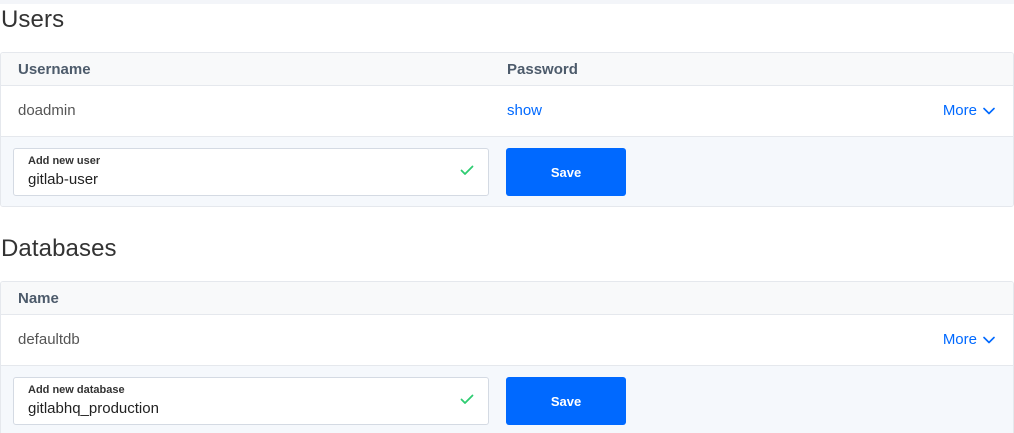 This screenshot has width=1014, height=433. Describe the element at coordinates (47, 110) in the screenshot. I see `username-cell: doadmin` at that location.